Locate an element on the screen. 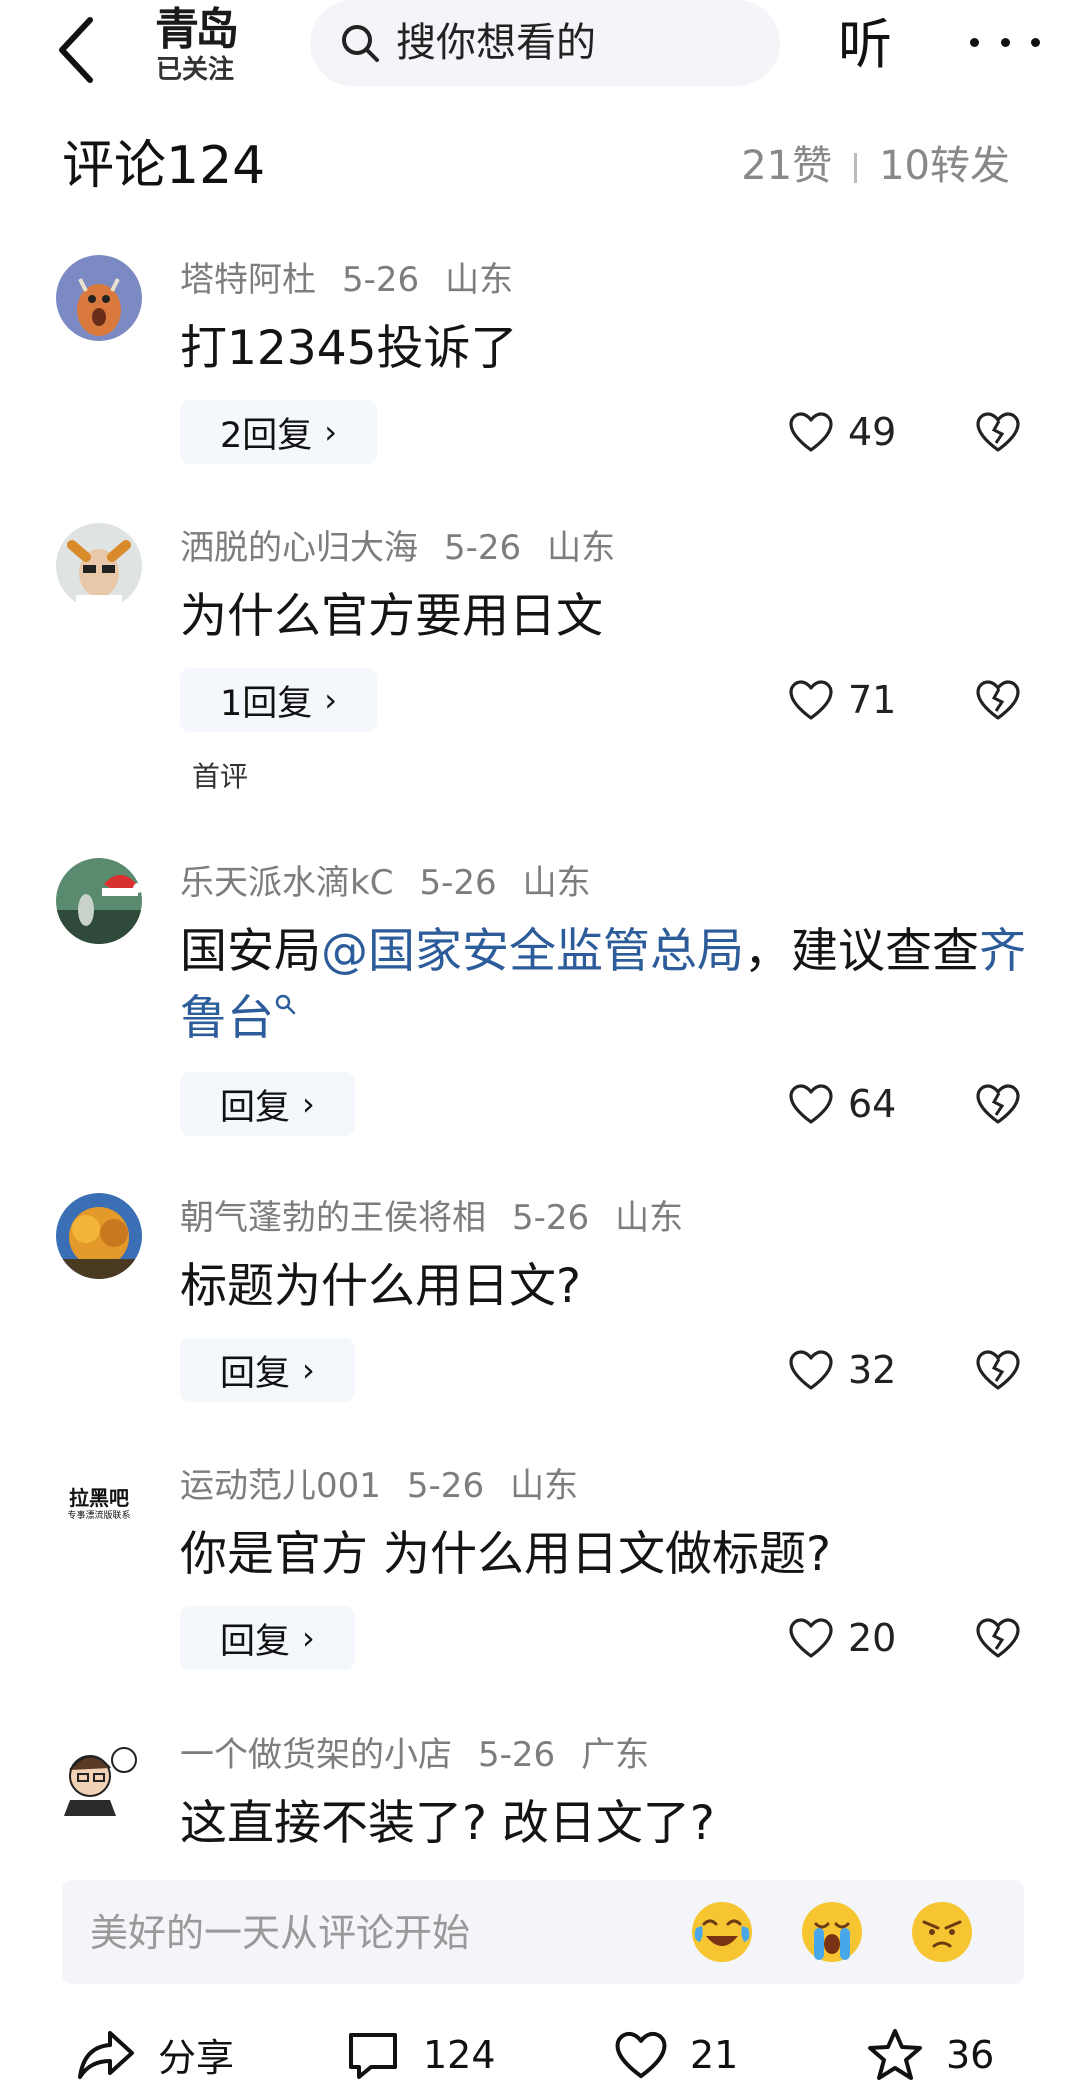 The width and height of the screenshot is (1080, 2099). search-box is located at coordinates (545, 43).